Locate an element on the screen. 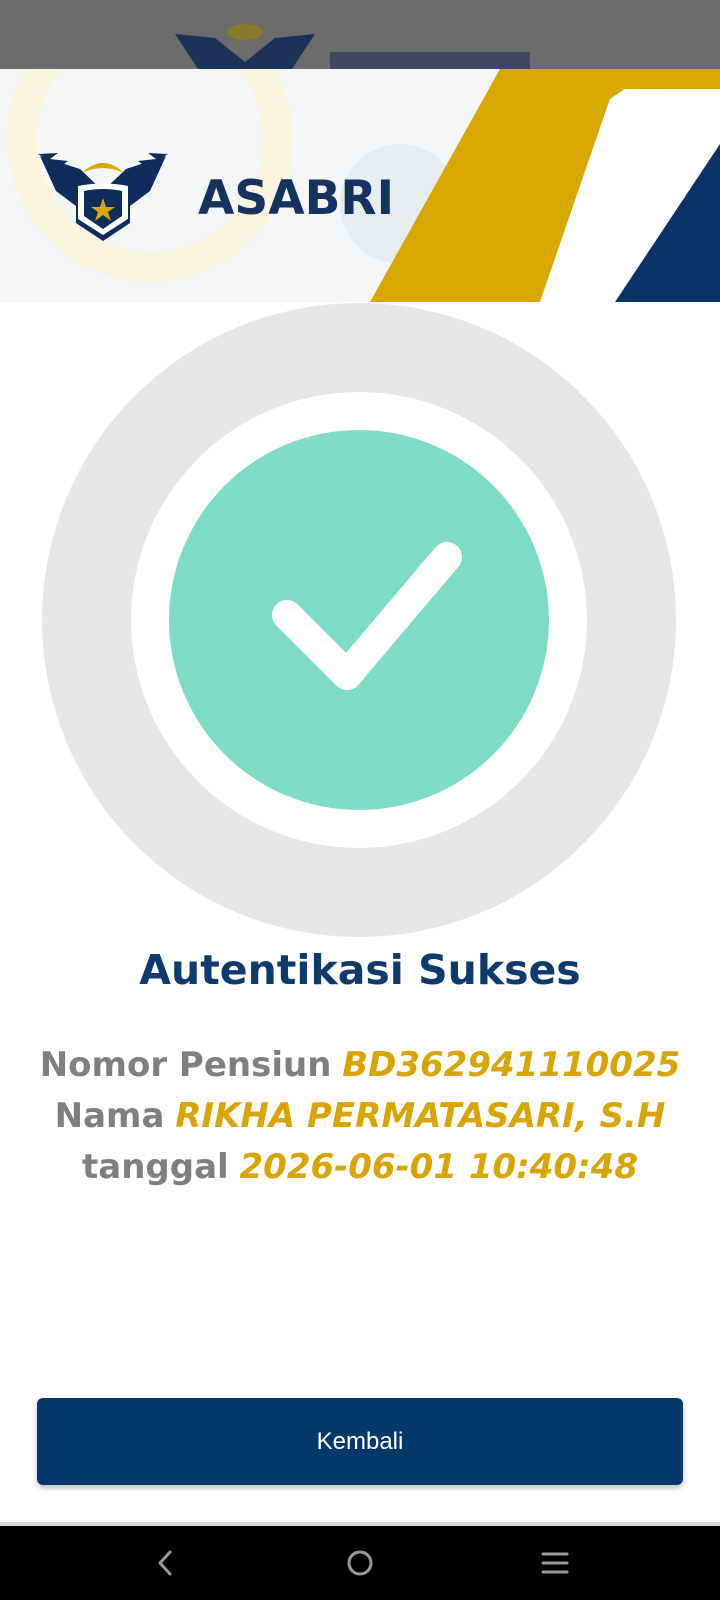  home-icon is located at coordinates (360, 1563).